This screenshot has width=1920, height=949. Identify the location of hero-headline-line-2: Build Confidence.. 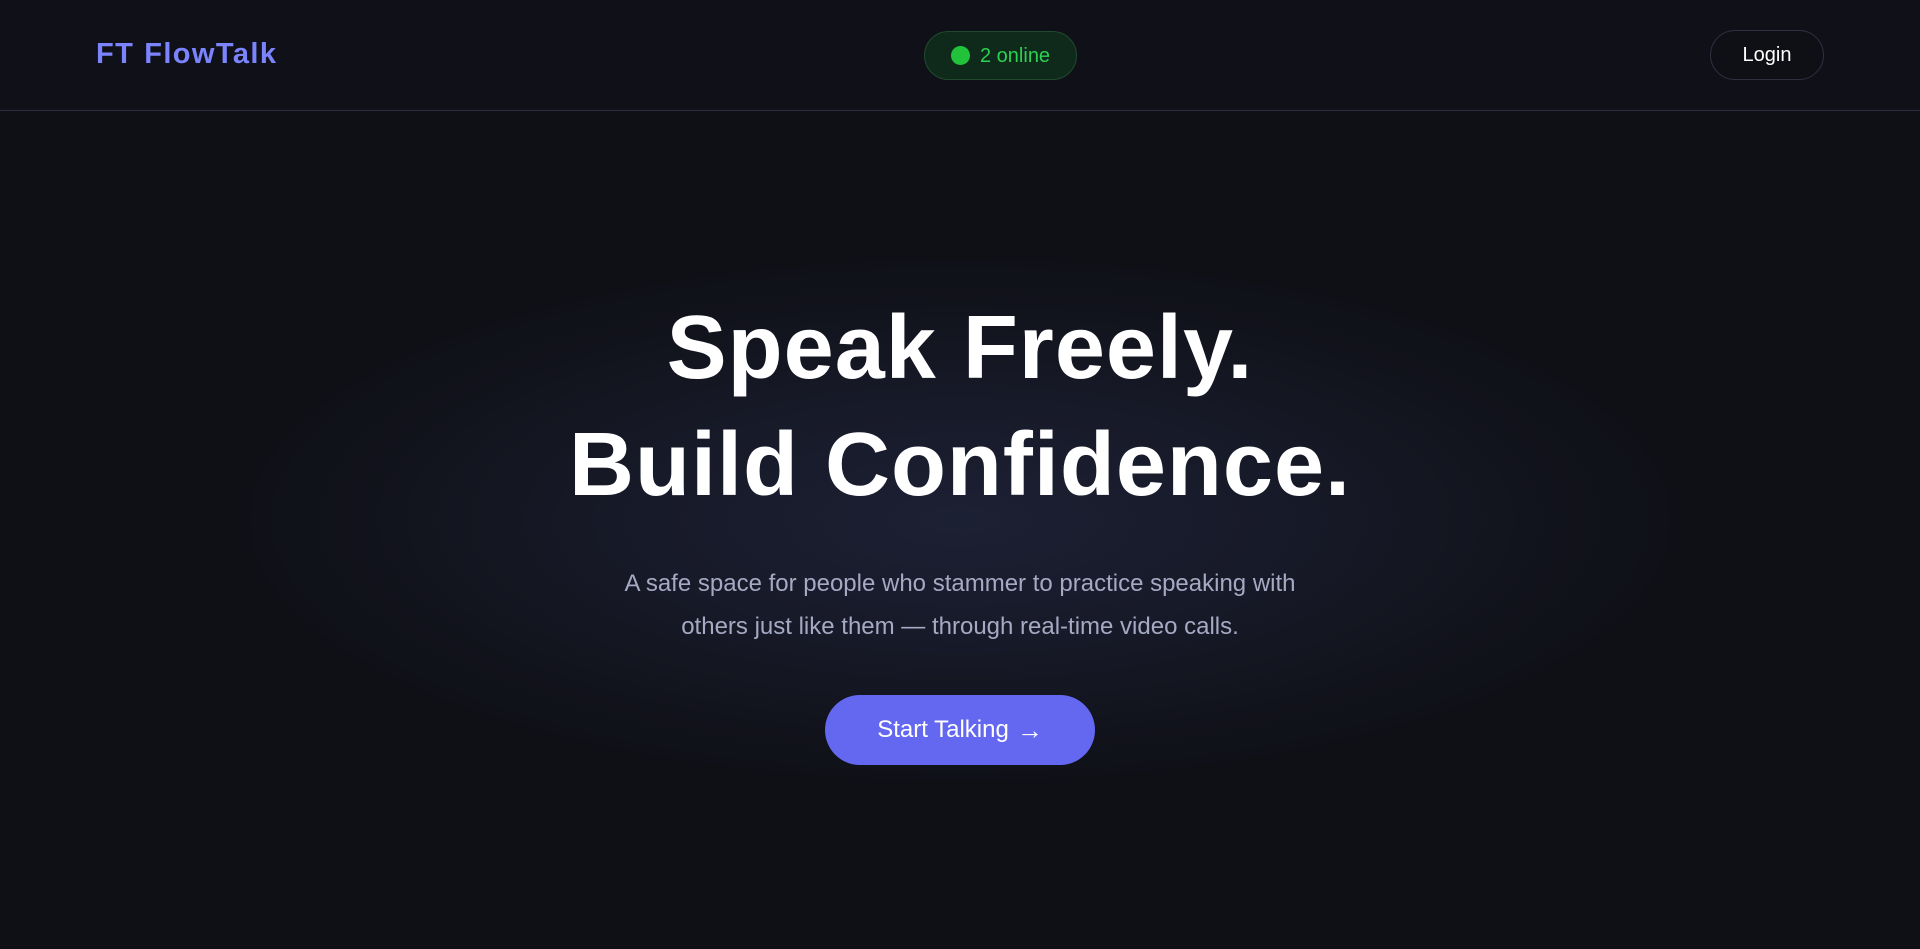
(960, 465).